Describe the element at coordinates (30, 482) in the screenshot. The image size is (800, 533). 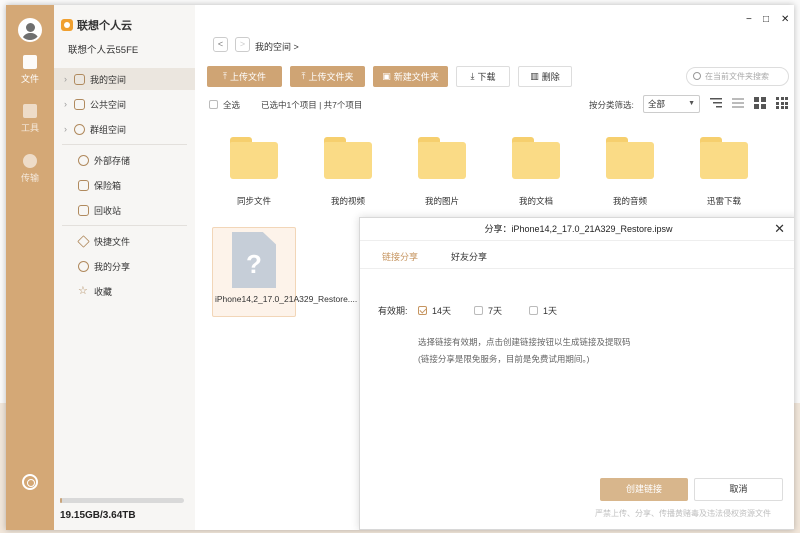
I see `settings-gear-icon` at that location.